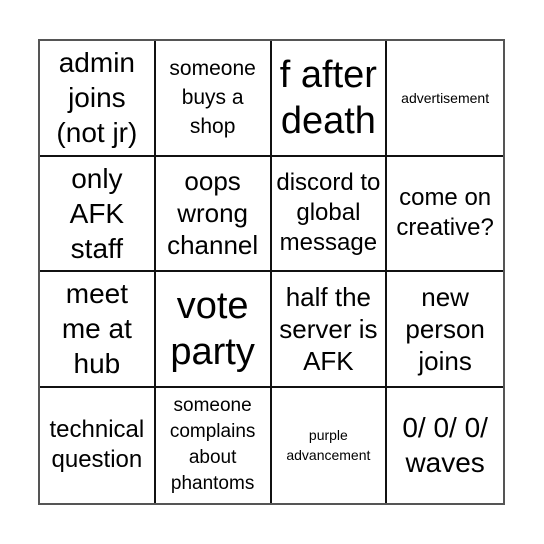 The image size is (544, 544). I want to click on cell-text: advertisement, so click(445, 97).